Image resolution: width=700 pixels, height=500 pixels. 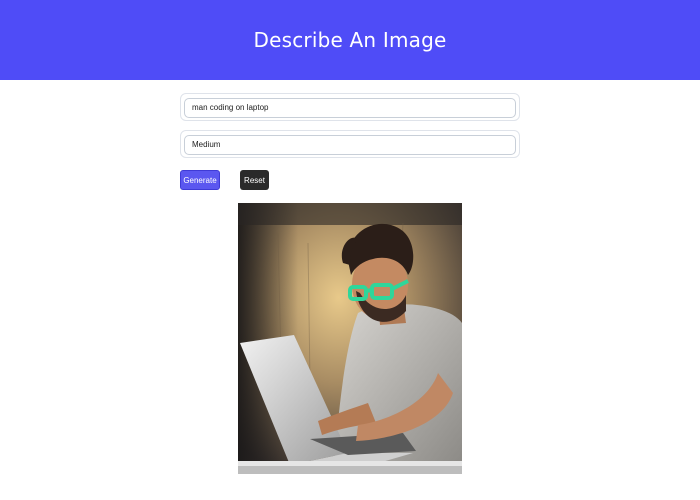 What do you see at coordinates (200, 180) in the screenshot?
I see `generate-button: Generate` at bounding box center [200, 180].